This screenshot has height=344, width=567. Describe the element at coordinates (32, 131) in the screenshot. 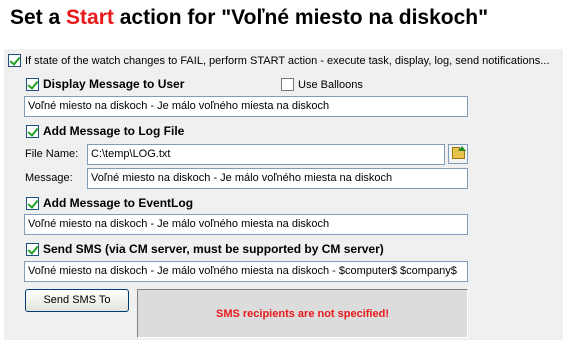

I see `log-file-checkbox` at that location.